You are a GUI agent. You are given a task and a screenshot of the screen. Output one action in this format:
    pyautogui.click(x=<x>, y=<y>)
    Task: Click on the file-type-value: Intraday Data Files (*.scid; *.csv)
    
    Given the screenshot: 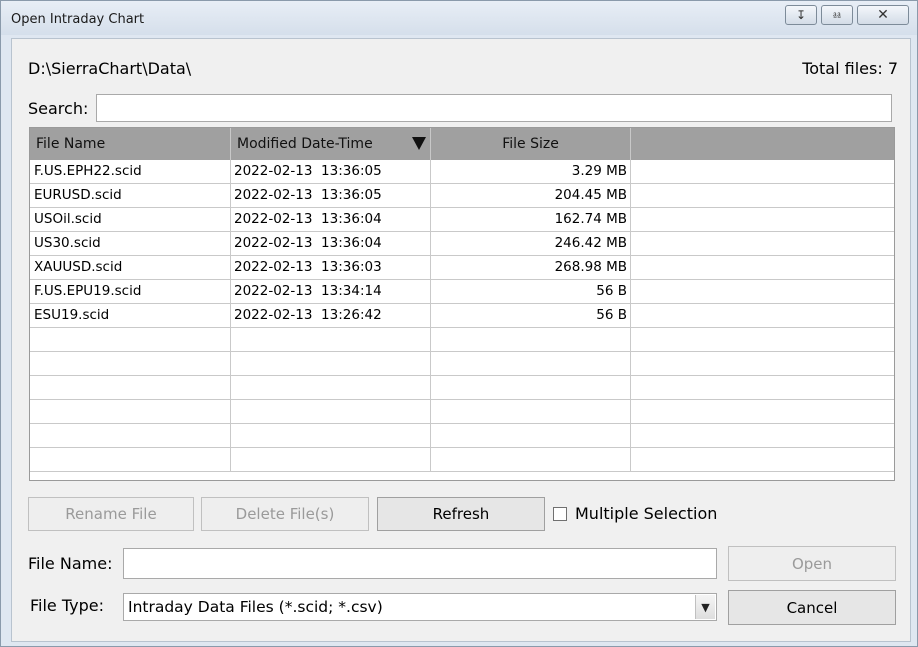 What is the action you would take?
    pyautogui.click(x=255, y=607)
    